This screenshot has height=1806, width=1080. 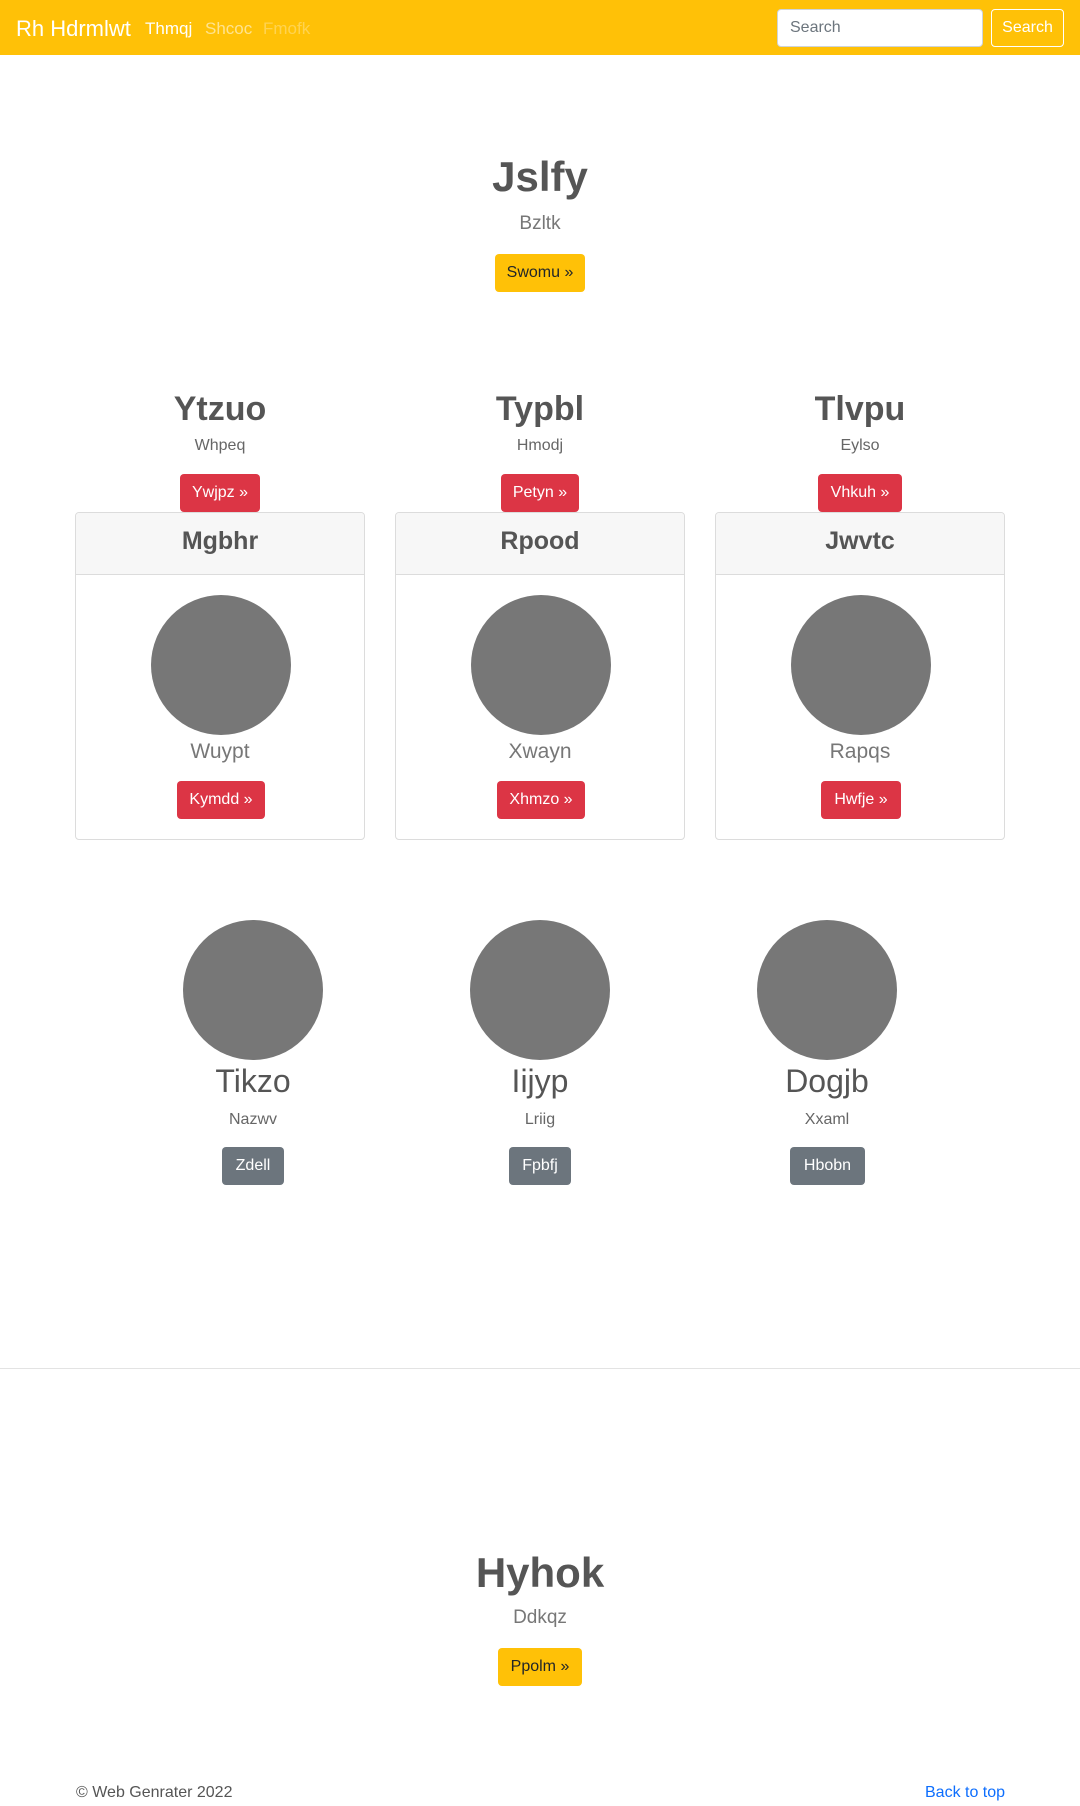 I want to click on card: Mgbhr Wuypt Kymdd », so click(x=220, y=676).